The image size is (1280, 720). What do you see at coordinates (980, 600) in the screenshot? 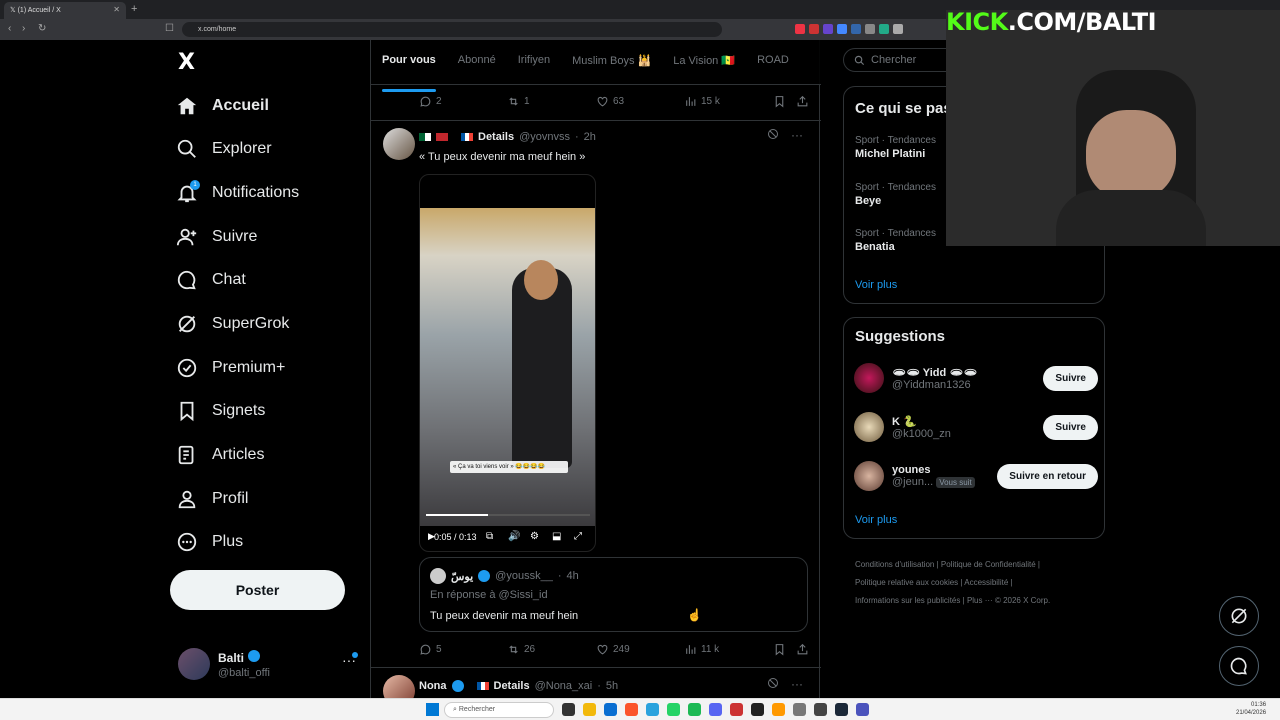
I see `footer-more: Plus ···` at bounding box center [980, 600].